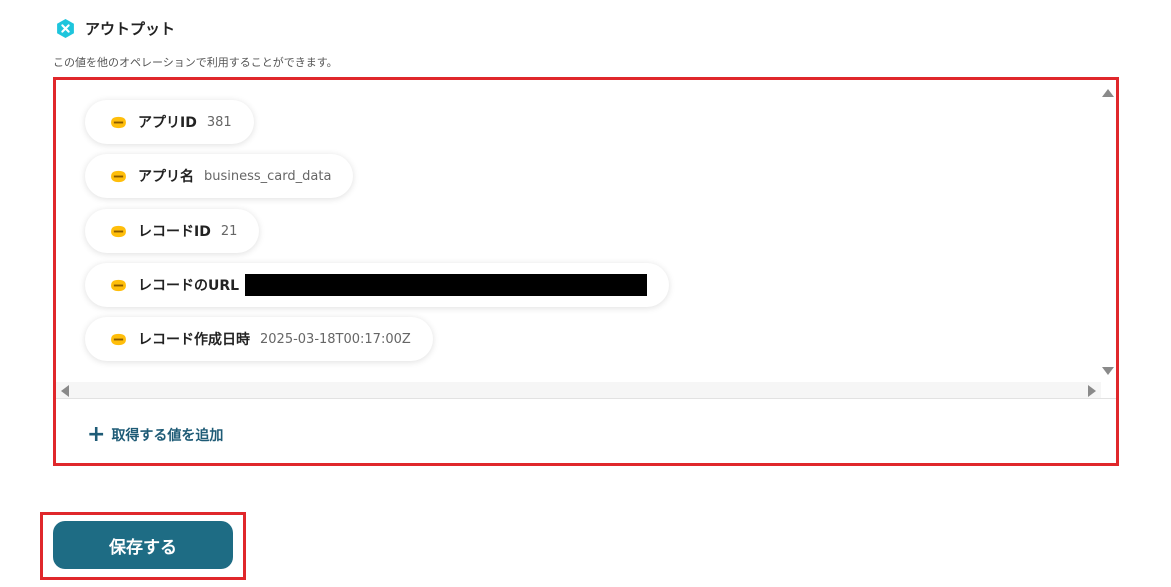 This screenshot has width=1171, height=587. I want to click on output-chip-record-created: レコード作成日時 2025-03-18T00:17:00Z, so click(259, 339).